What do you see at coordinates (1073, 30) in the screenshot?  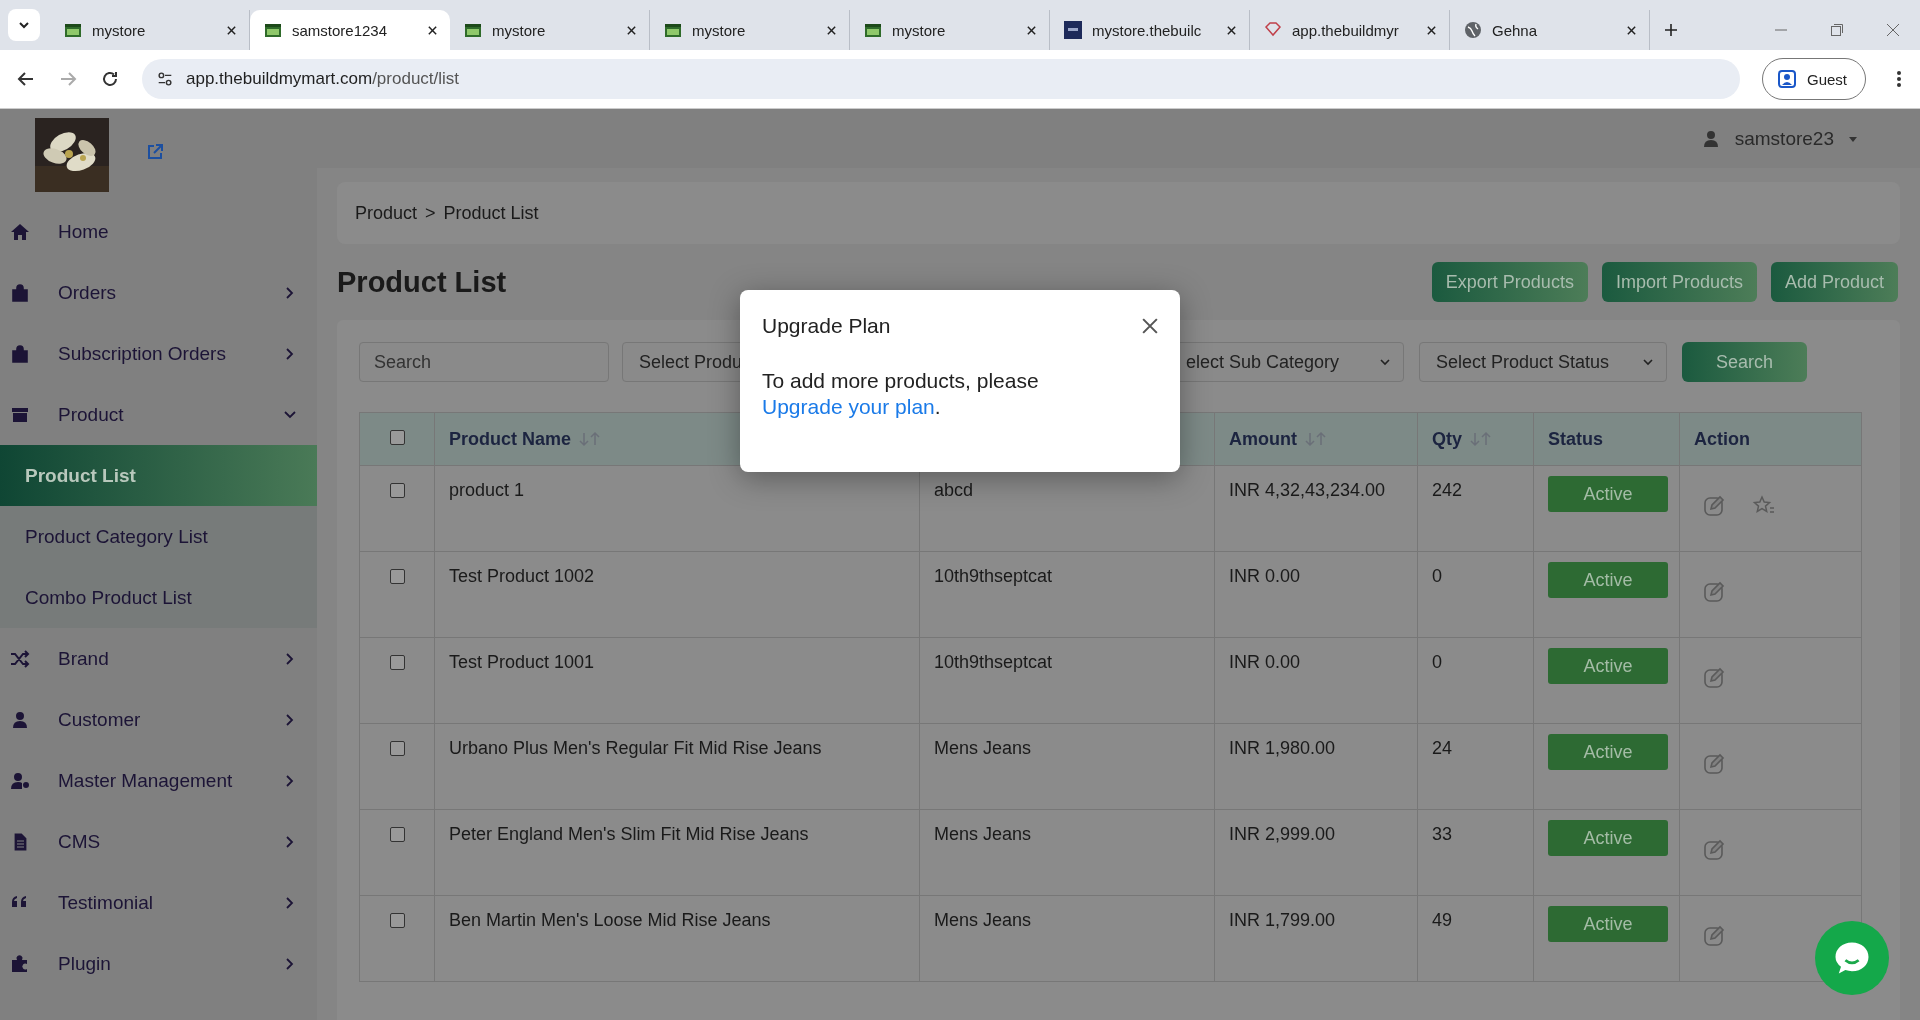 I see `logo-icon` at bounding box center [1073, 30].